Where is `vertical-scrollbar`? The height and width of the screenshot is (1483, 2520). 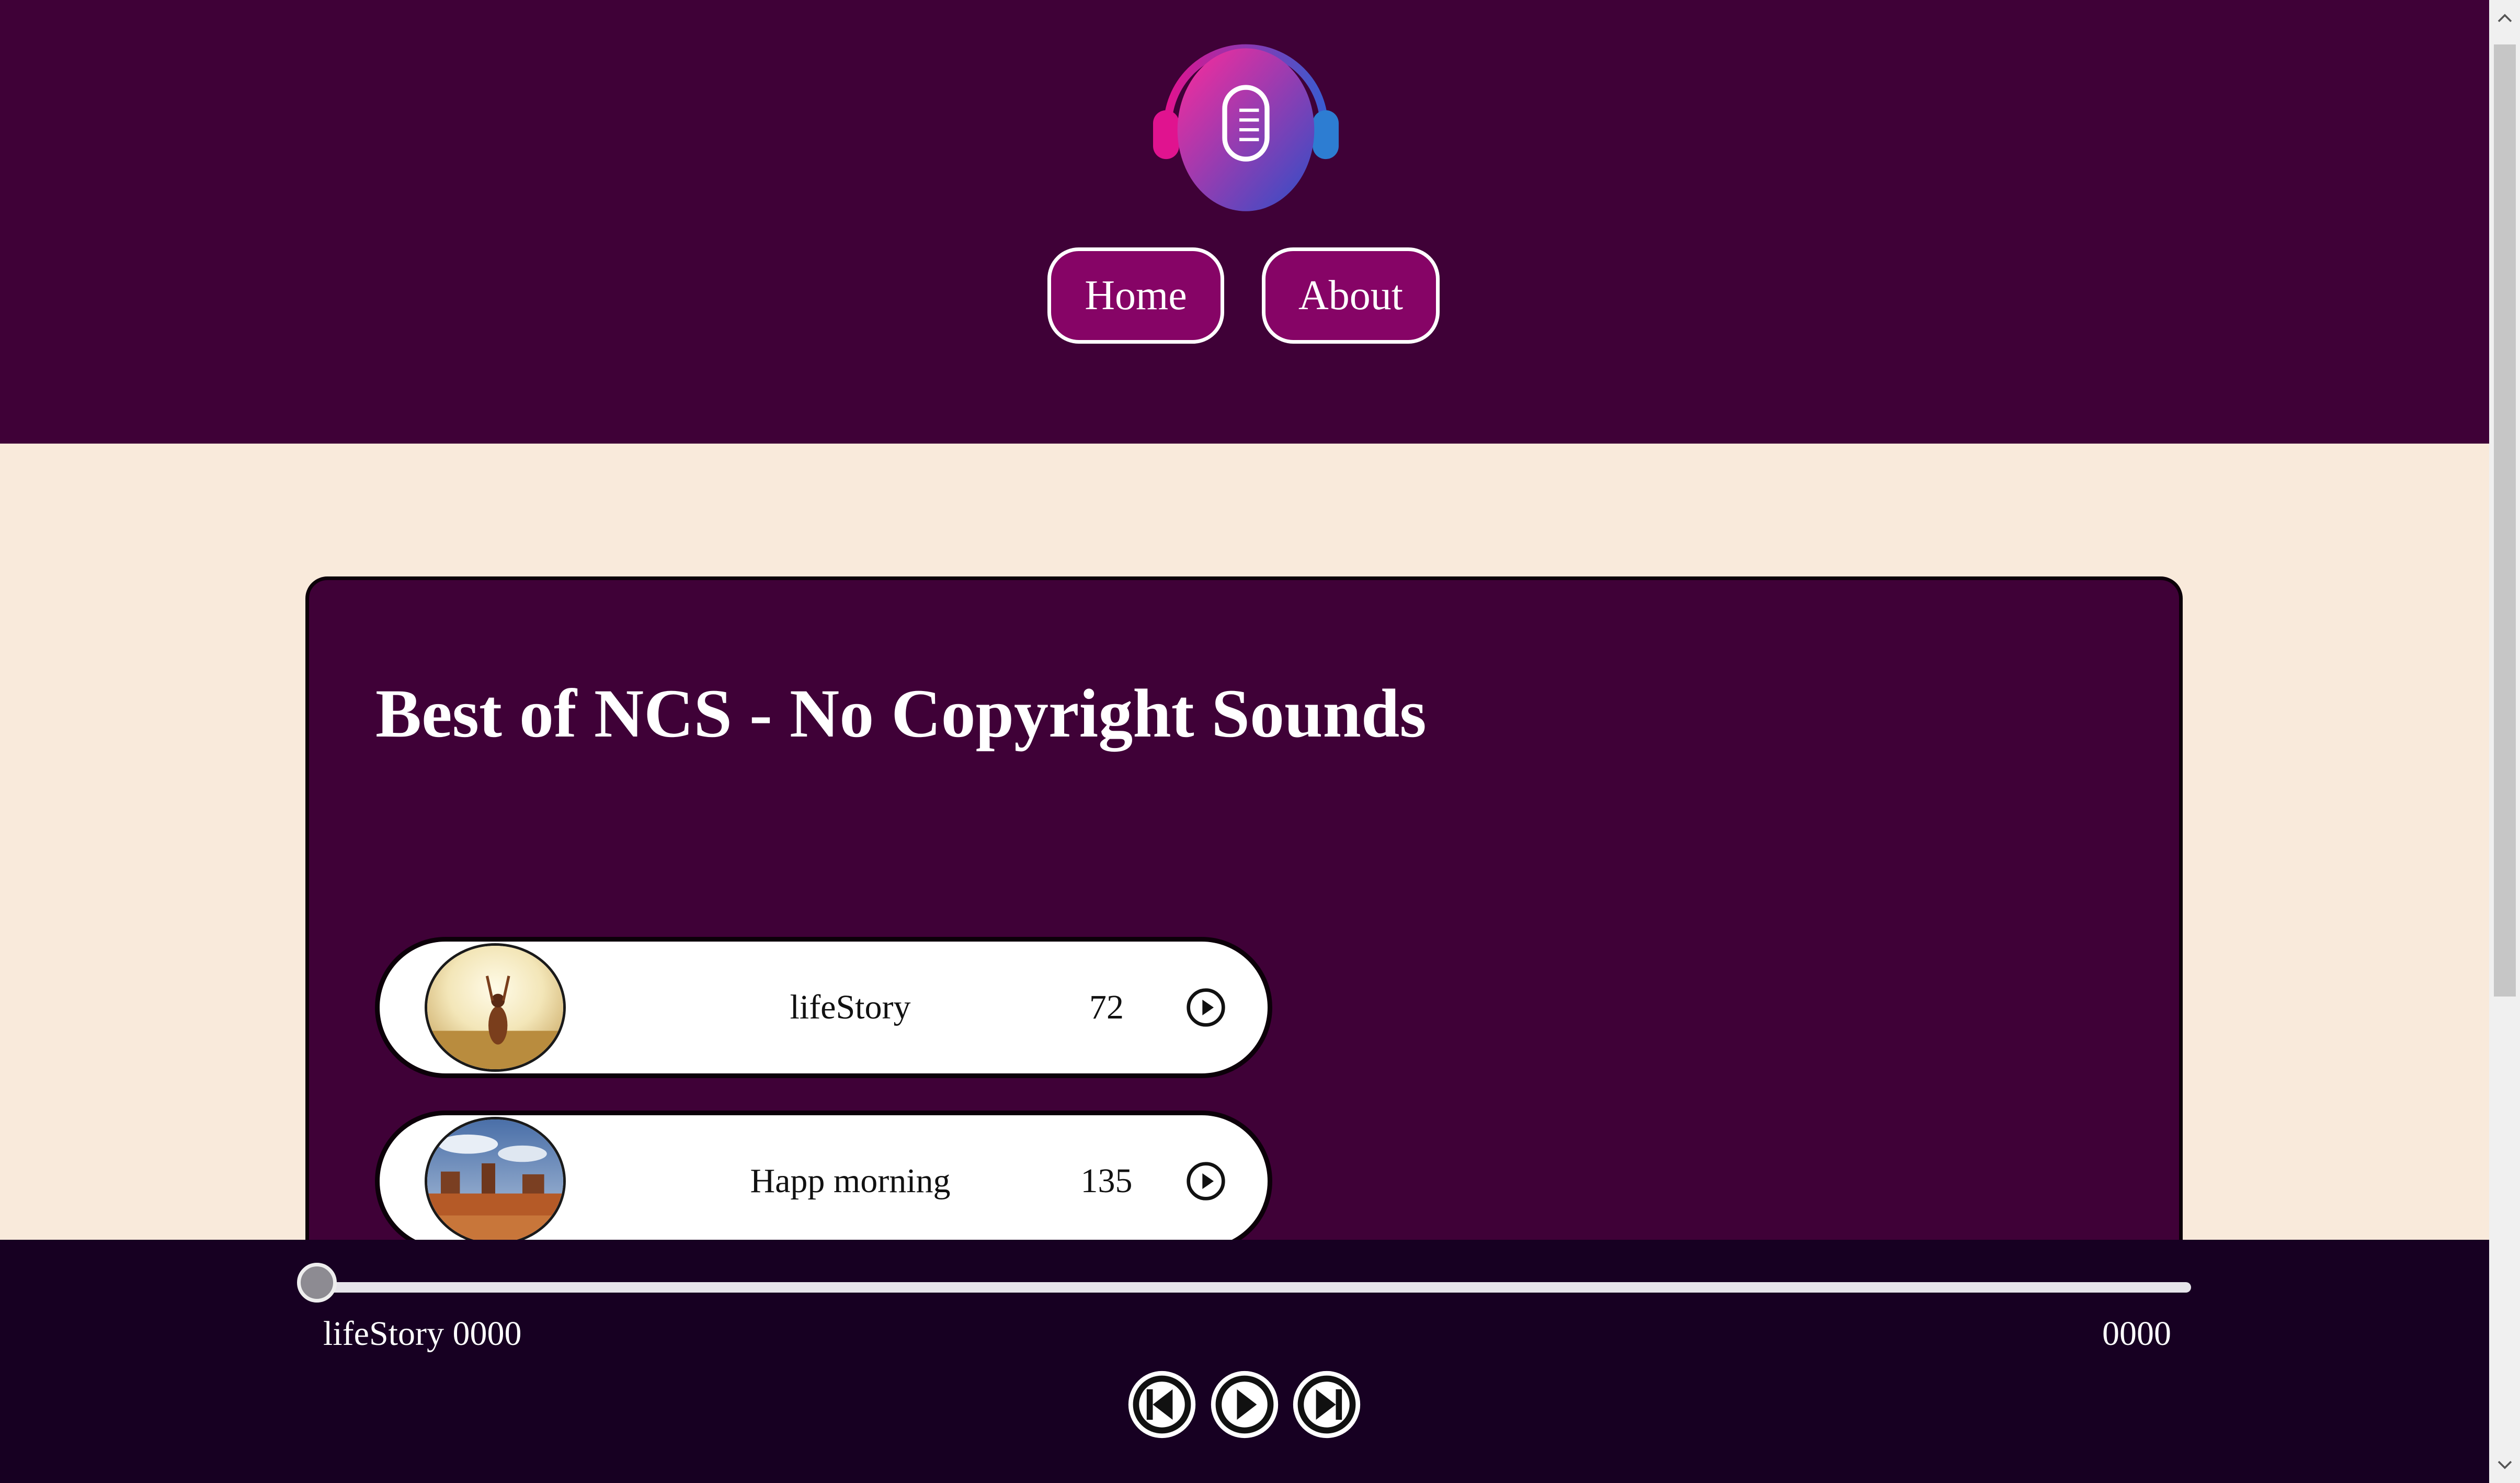
vertical-scrollbar is located at coordinates (2504, 741).